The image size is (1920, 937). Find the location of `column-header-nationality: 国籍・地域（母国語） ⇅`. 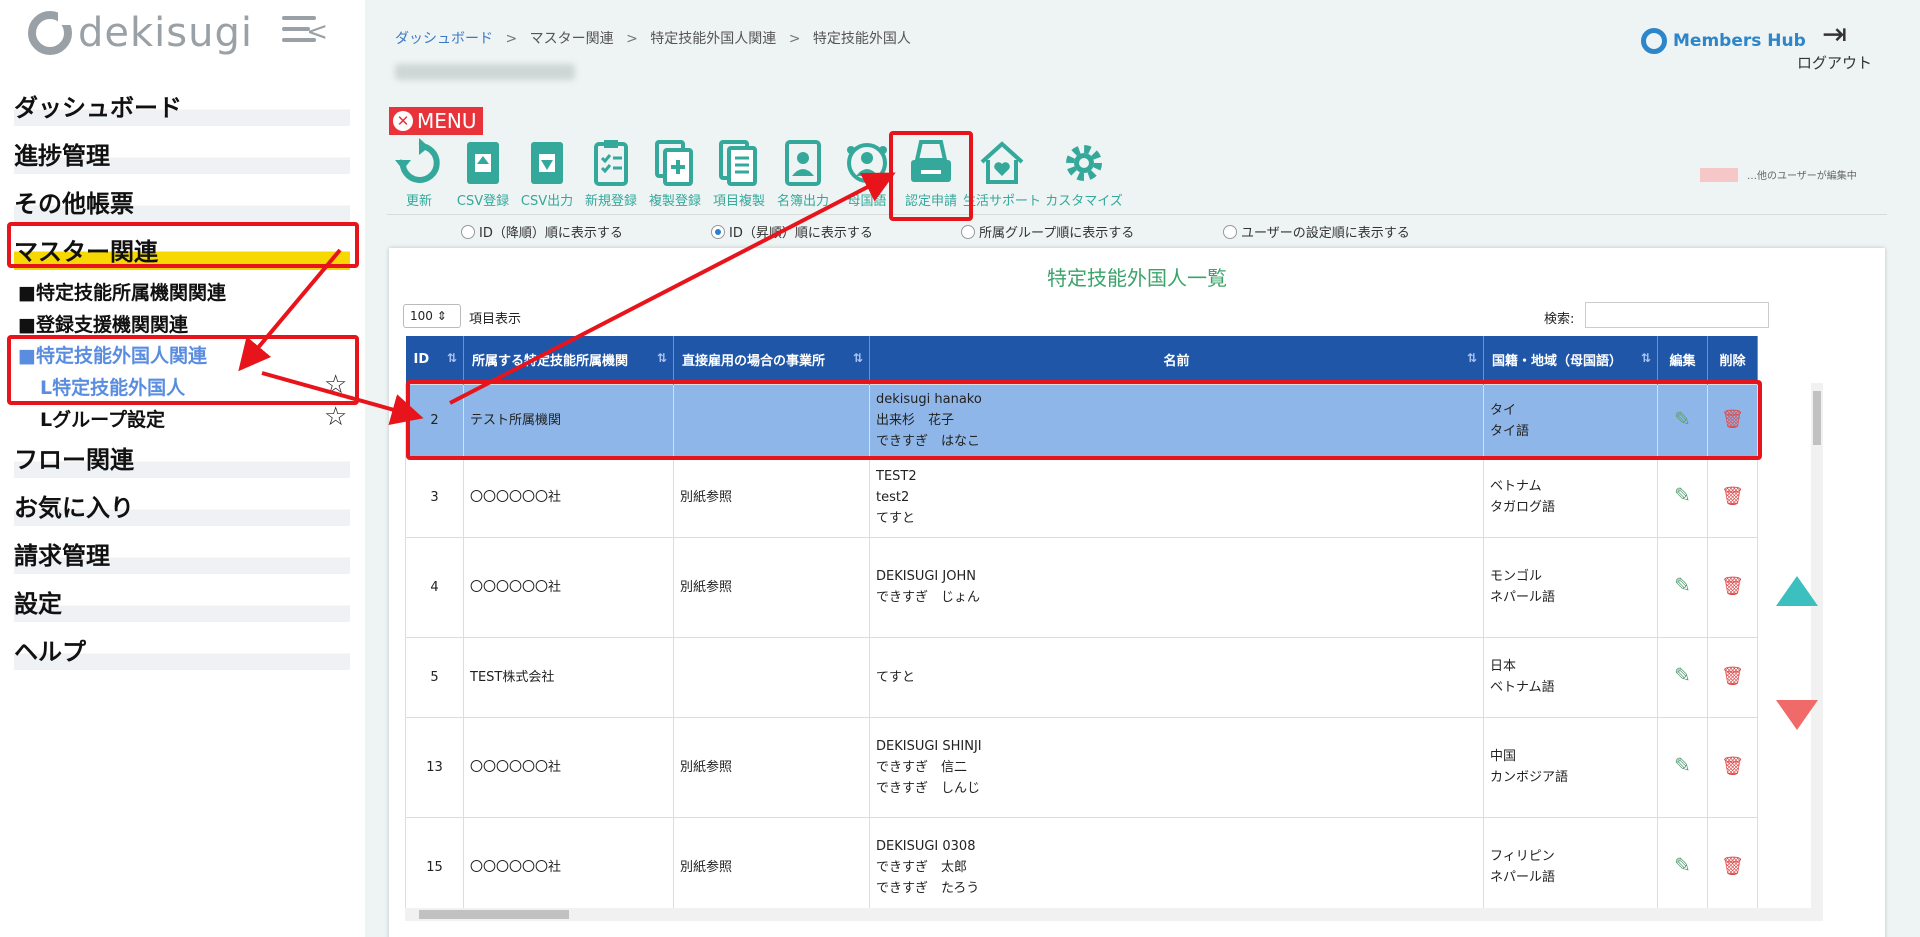

column-header-nationality: 国籍・地域（母国語） ⇅ is located at coordinates (1570, 360).